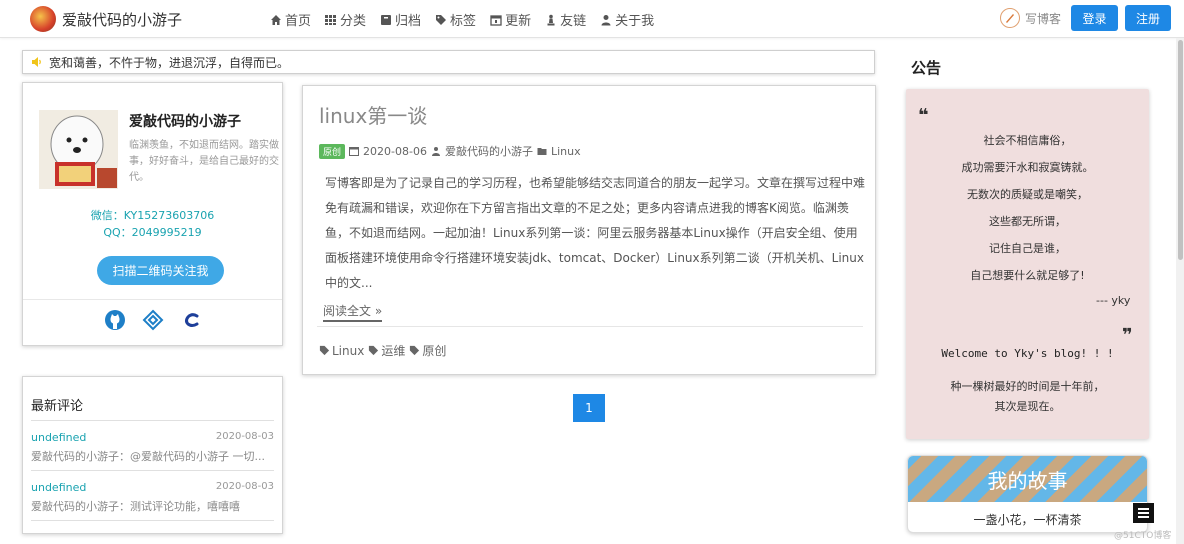 This screenshot has height=544, width=1184. Describe the element at coordinates (152, 232) in the screenshot. I see `qq-contact: QQ：2049995219` at that location.